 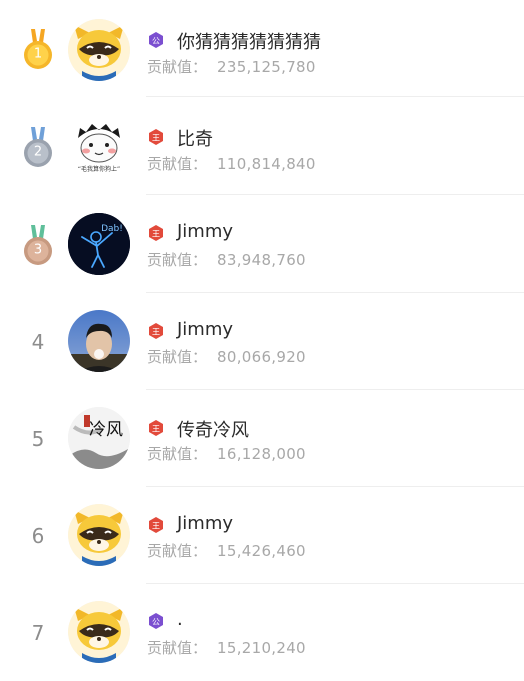 What do you see at coordinates (38, 439) in the screenshot?
I see `rank-number: 5` at bounding box center [38, 439].